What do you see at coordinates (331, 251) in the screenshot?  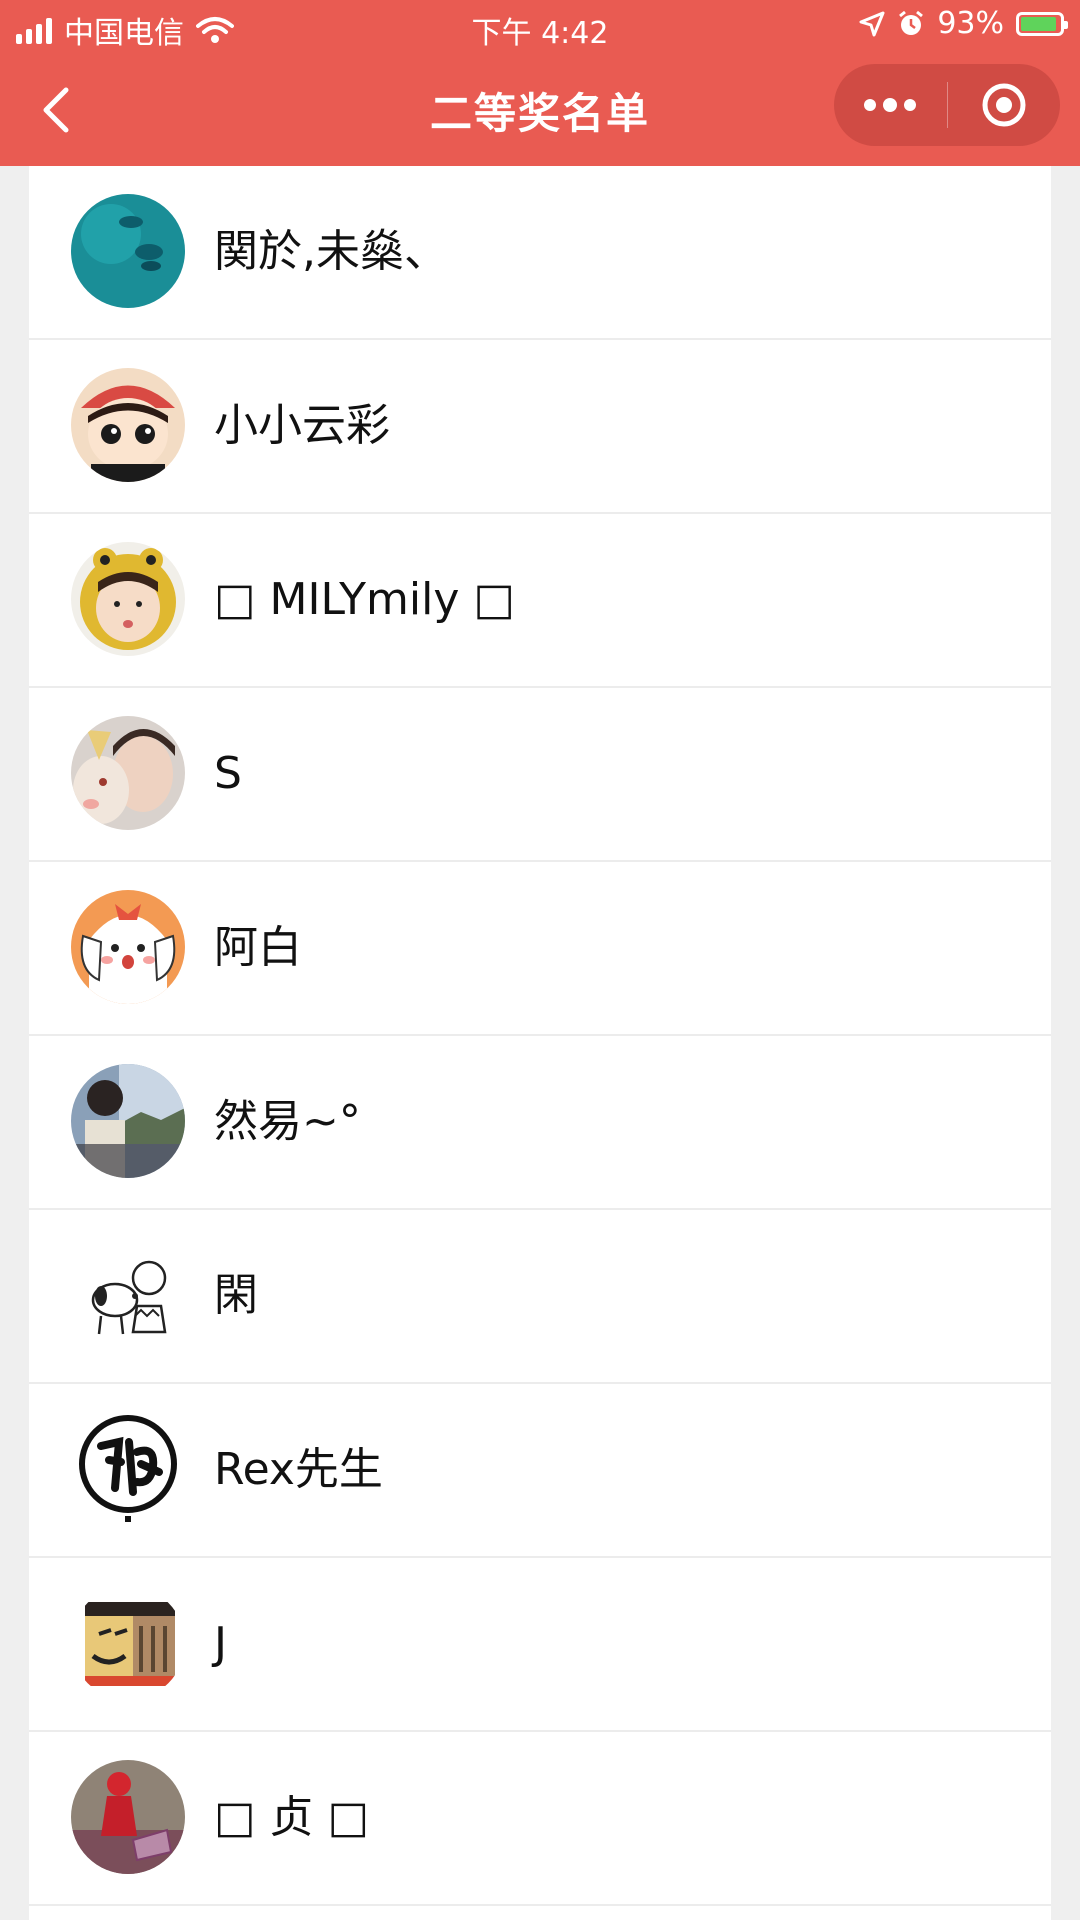 I see `winner-name: 関於,未燊、` at bounding box center [331, 251].